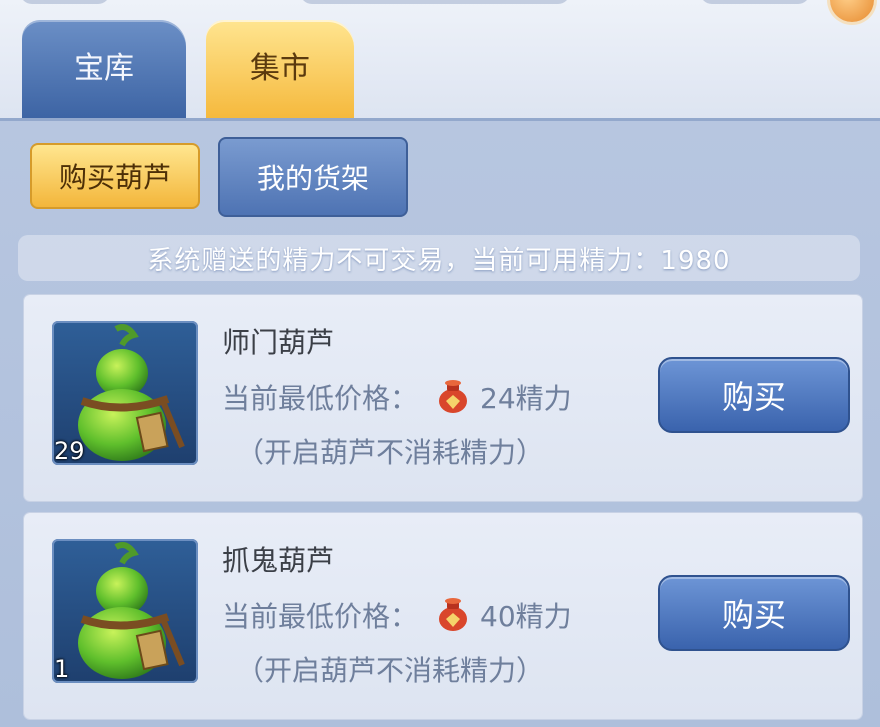 This screenshot has height=727, width=880. Describe the element at coordinates (278, 560) in the screenshot. I see `item-name: 抓鬼葫芦` at that location.